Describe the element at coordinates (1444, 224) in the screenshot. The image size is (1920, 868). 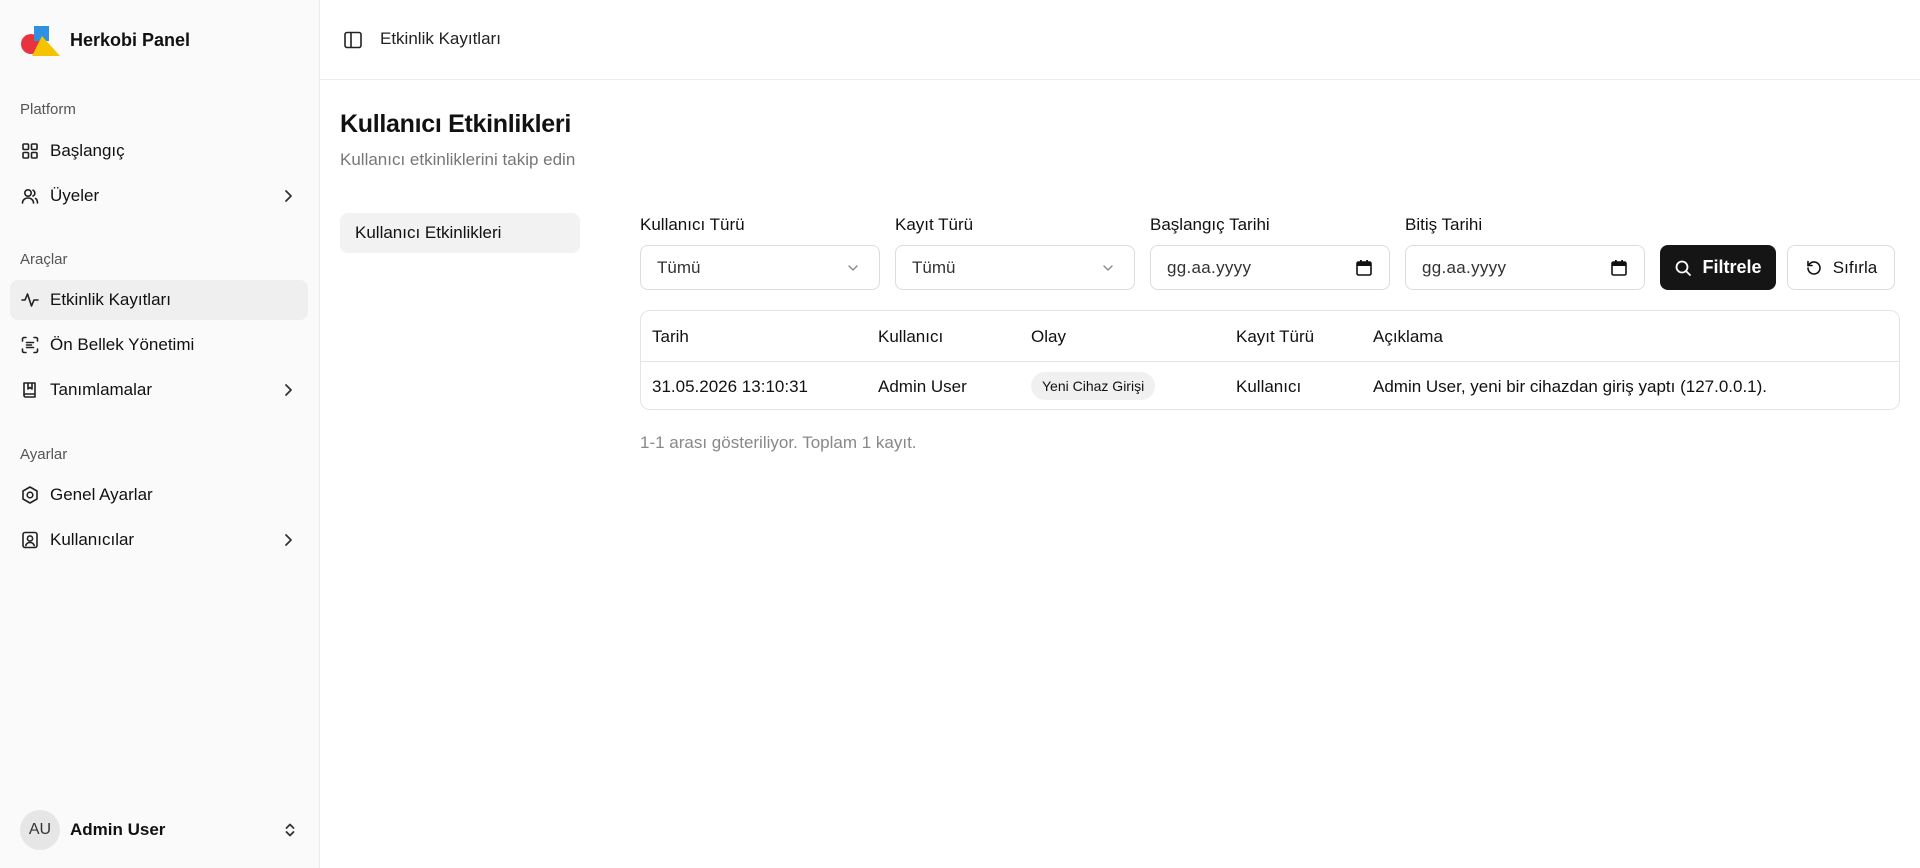
I see `end-date-label: Bitiş Tarihi` at that location.